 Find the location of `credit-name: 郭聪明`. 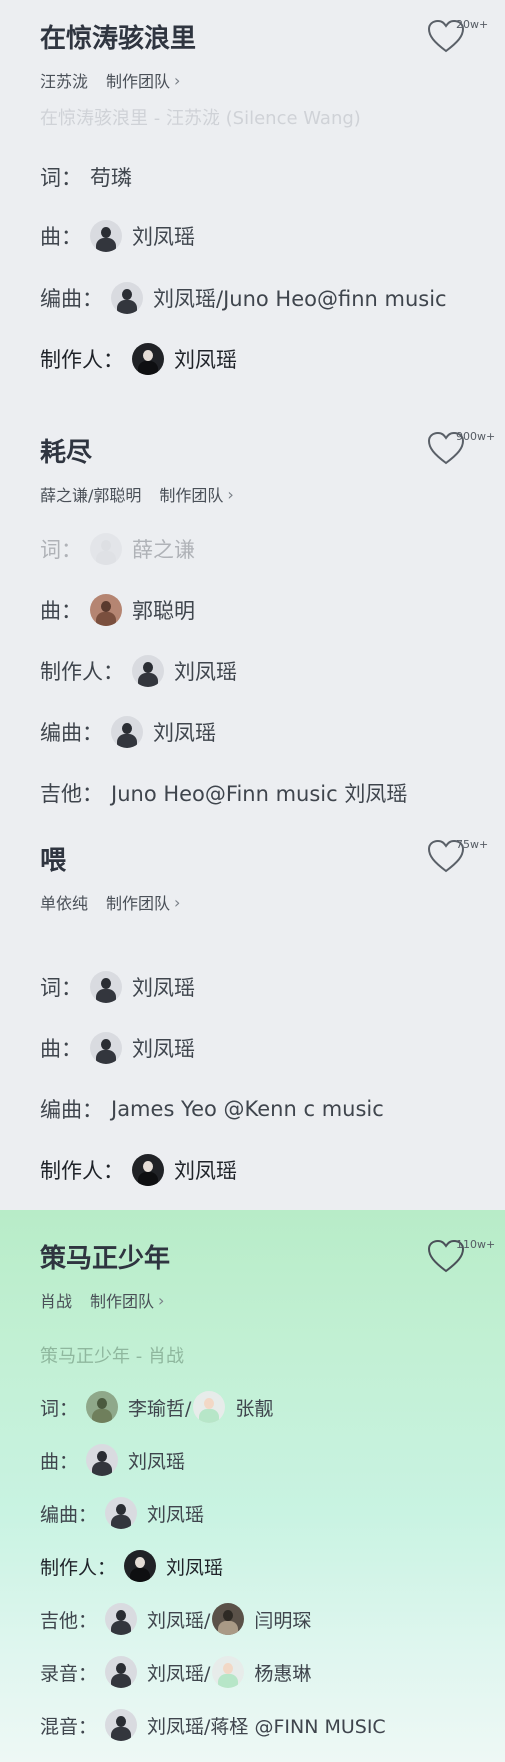

credit-name: 郭聪明 is located at coordinates (163, 610).